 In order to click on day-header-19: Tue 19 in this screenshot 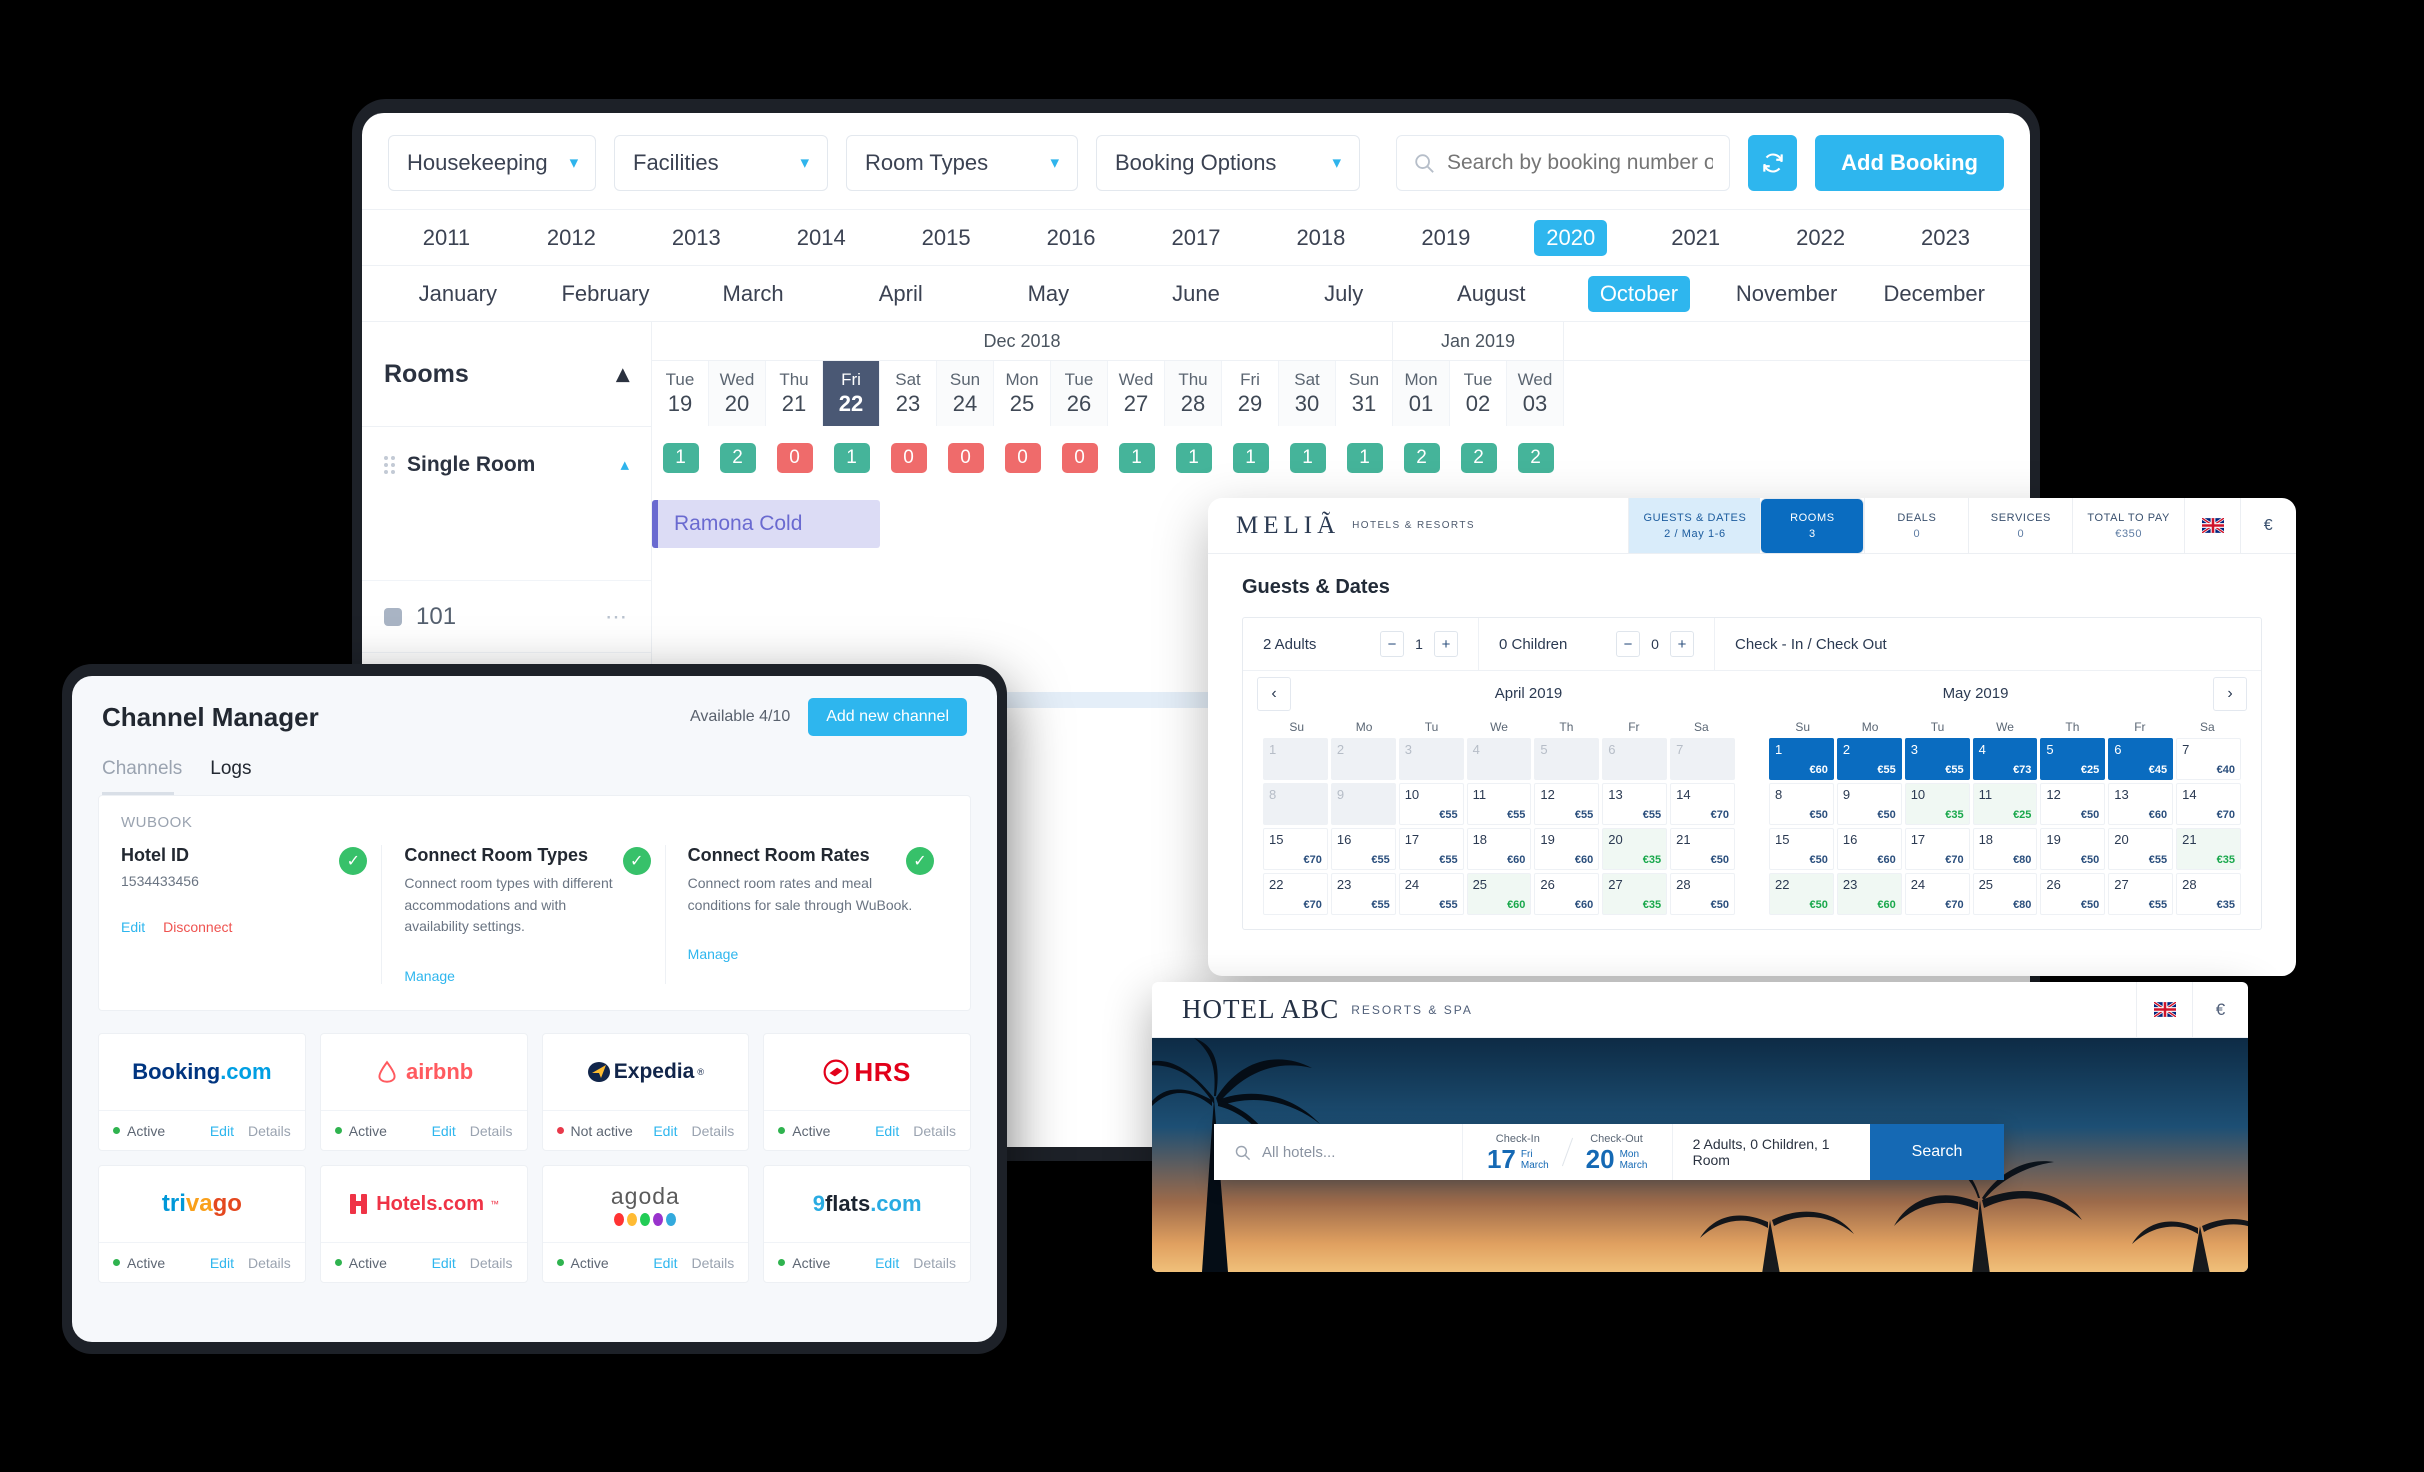, I will do `click(680, 393)`.